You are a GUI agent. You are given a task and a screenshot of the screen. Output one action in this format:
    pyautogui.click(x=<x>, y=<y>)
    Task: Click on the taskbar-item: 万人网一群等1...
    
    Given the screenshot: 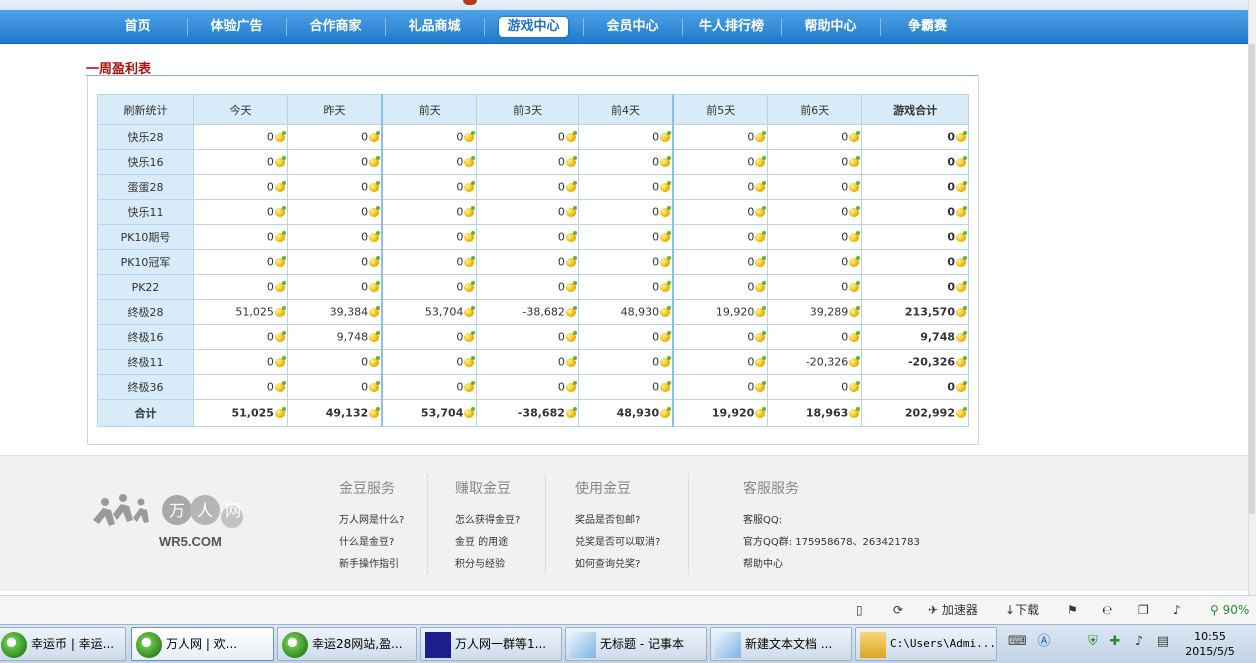 What is the action you would take?
    pyautogui.click(x=491, y=644)
    